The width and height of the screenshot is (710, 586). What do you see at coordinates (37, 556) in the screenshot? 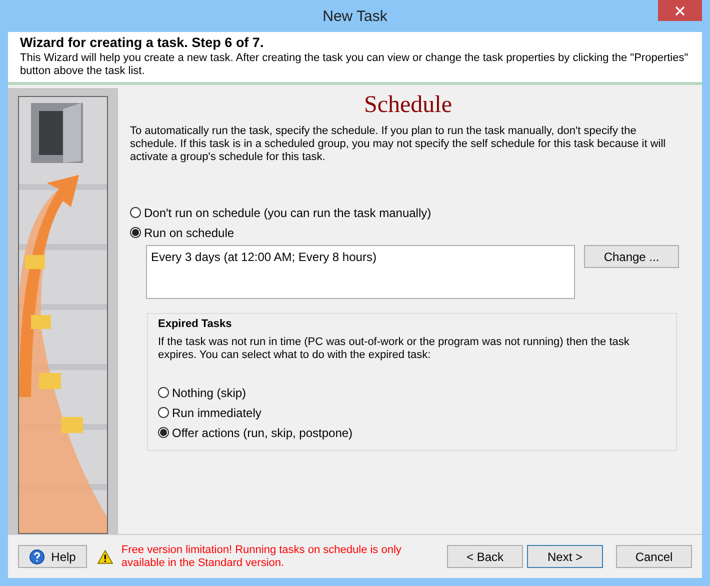
I see `help-icon` at bounding box center [37, 556].